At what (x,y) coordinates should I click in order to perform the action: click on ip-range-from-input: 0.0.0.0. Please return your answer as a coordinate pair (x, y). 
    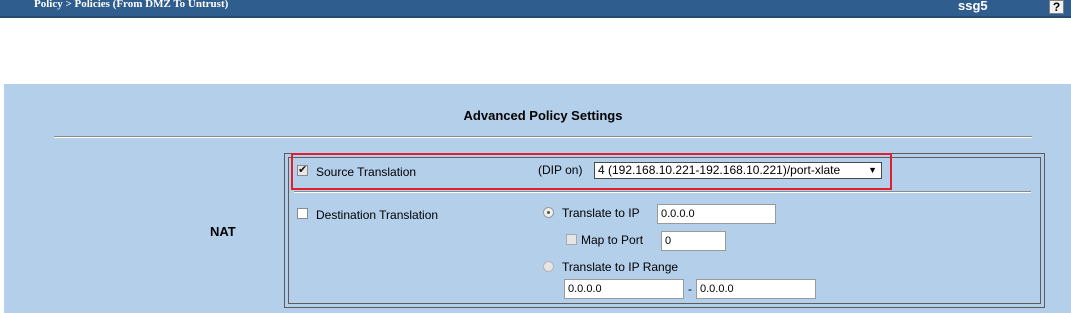
    Looking at the image, I should click on (624, 289).